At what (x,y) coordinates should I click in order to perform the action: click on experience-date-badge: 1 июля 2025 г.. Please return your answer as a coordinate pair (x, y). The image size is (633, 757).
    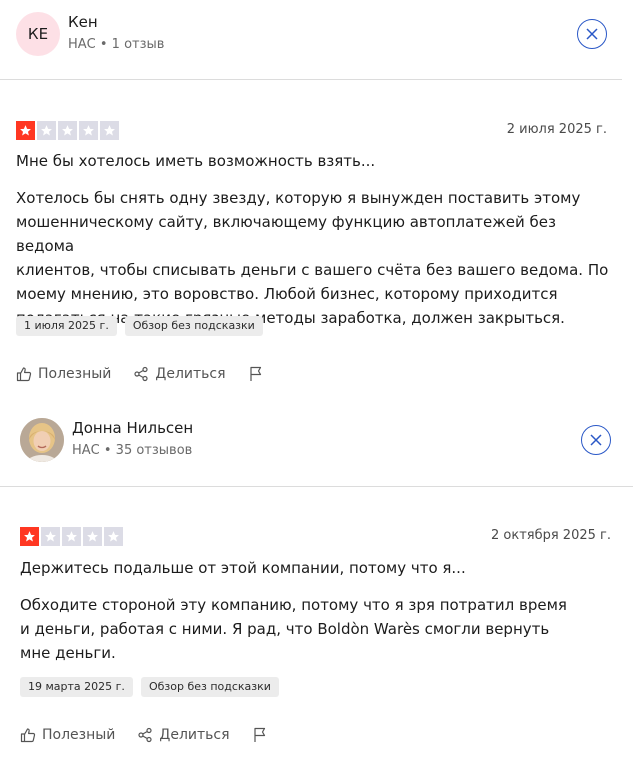
    Looking at the image, I should click on (66, 326).